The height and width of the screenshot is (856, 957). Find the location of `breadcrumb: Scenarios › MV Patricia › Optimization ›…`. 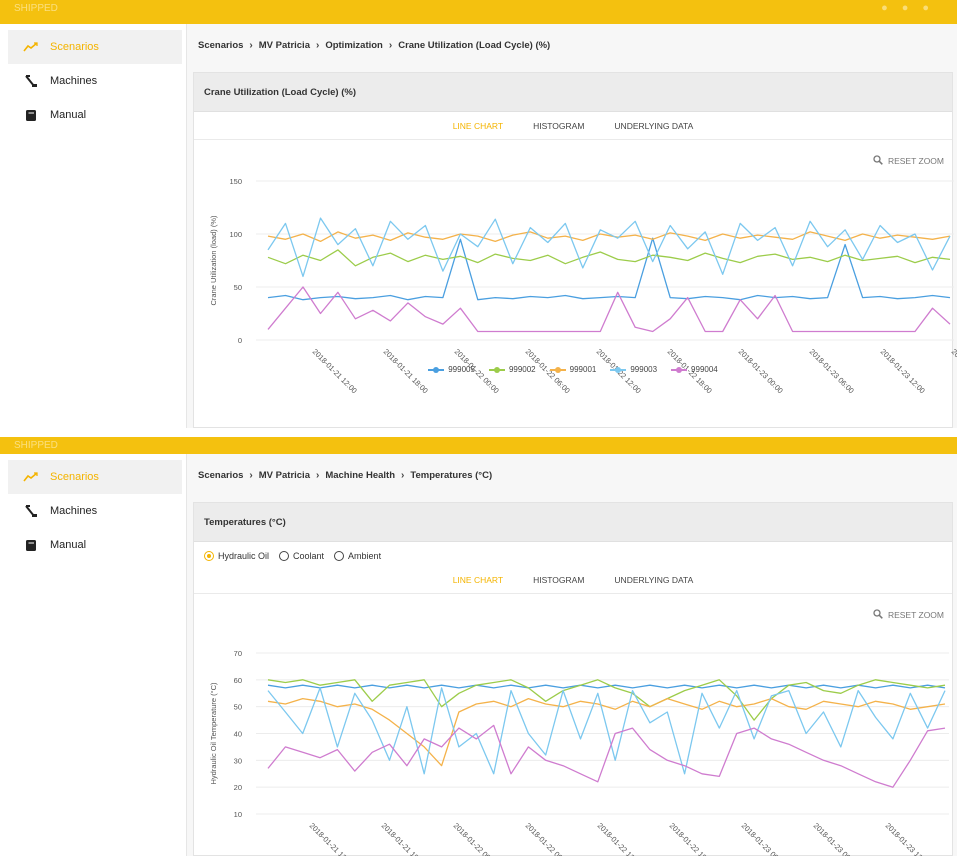

breadcrumb: Scenarios › MV Patricia › Optimization ›… is located at coordinates (374, 45).